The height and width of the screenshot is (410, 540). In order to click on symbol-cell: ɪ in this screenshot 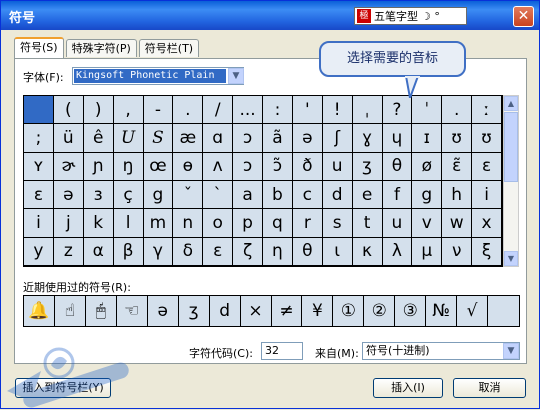, I will do `click(427, 138)`.